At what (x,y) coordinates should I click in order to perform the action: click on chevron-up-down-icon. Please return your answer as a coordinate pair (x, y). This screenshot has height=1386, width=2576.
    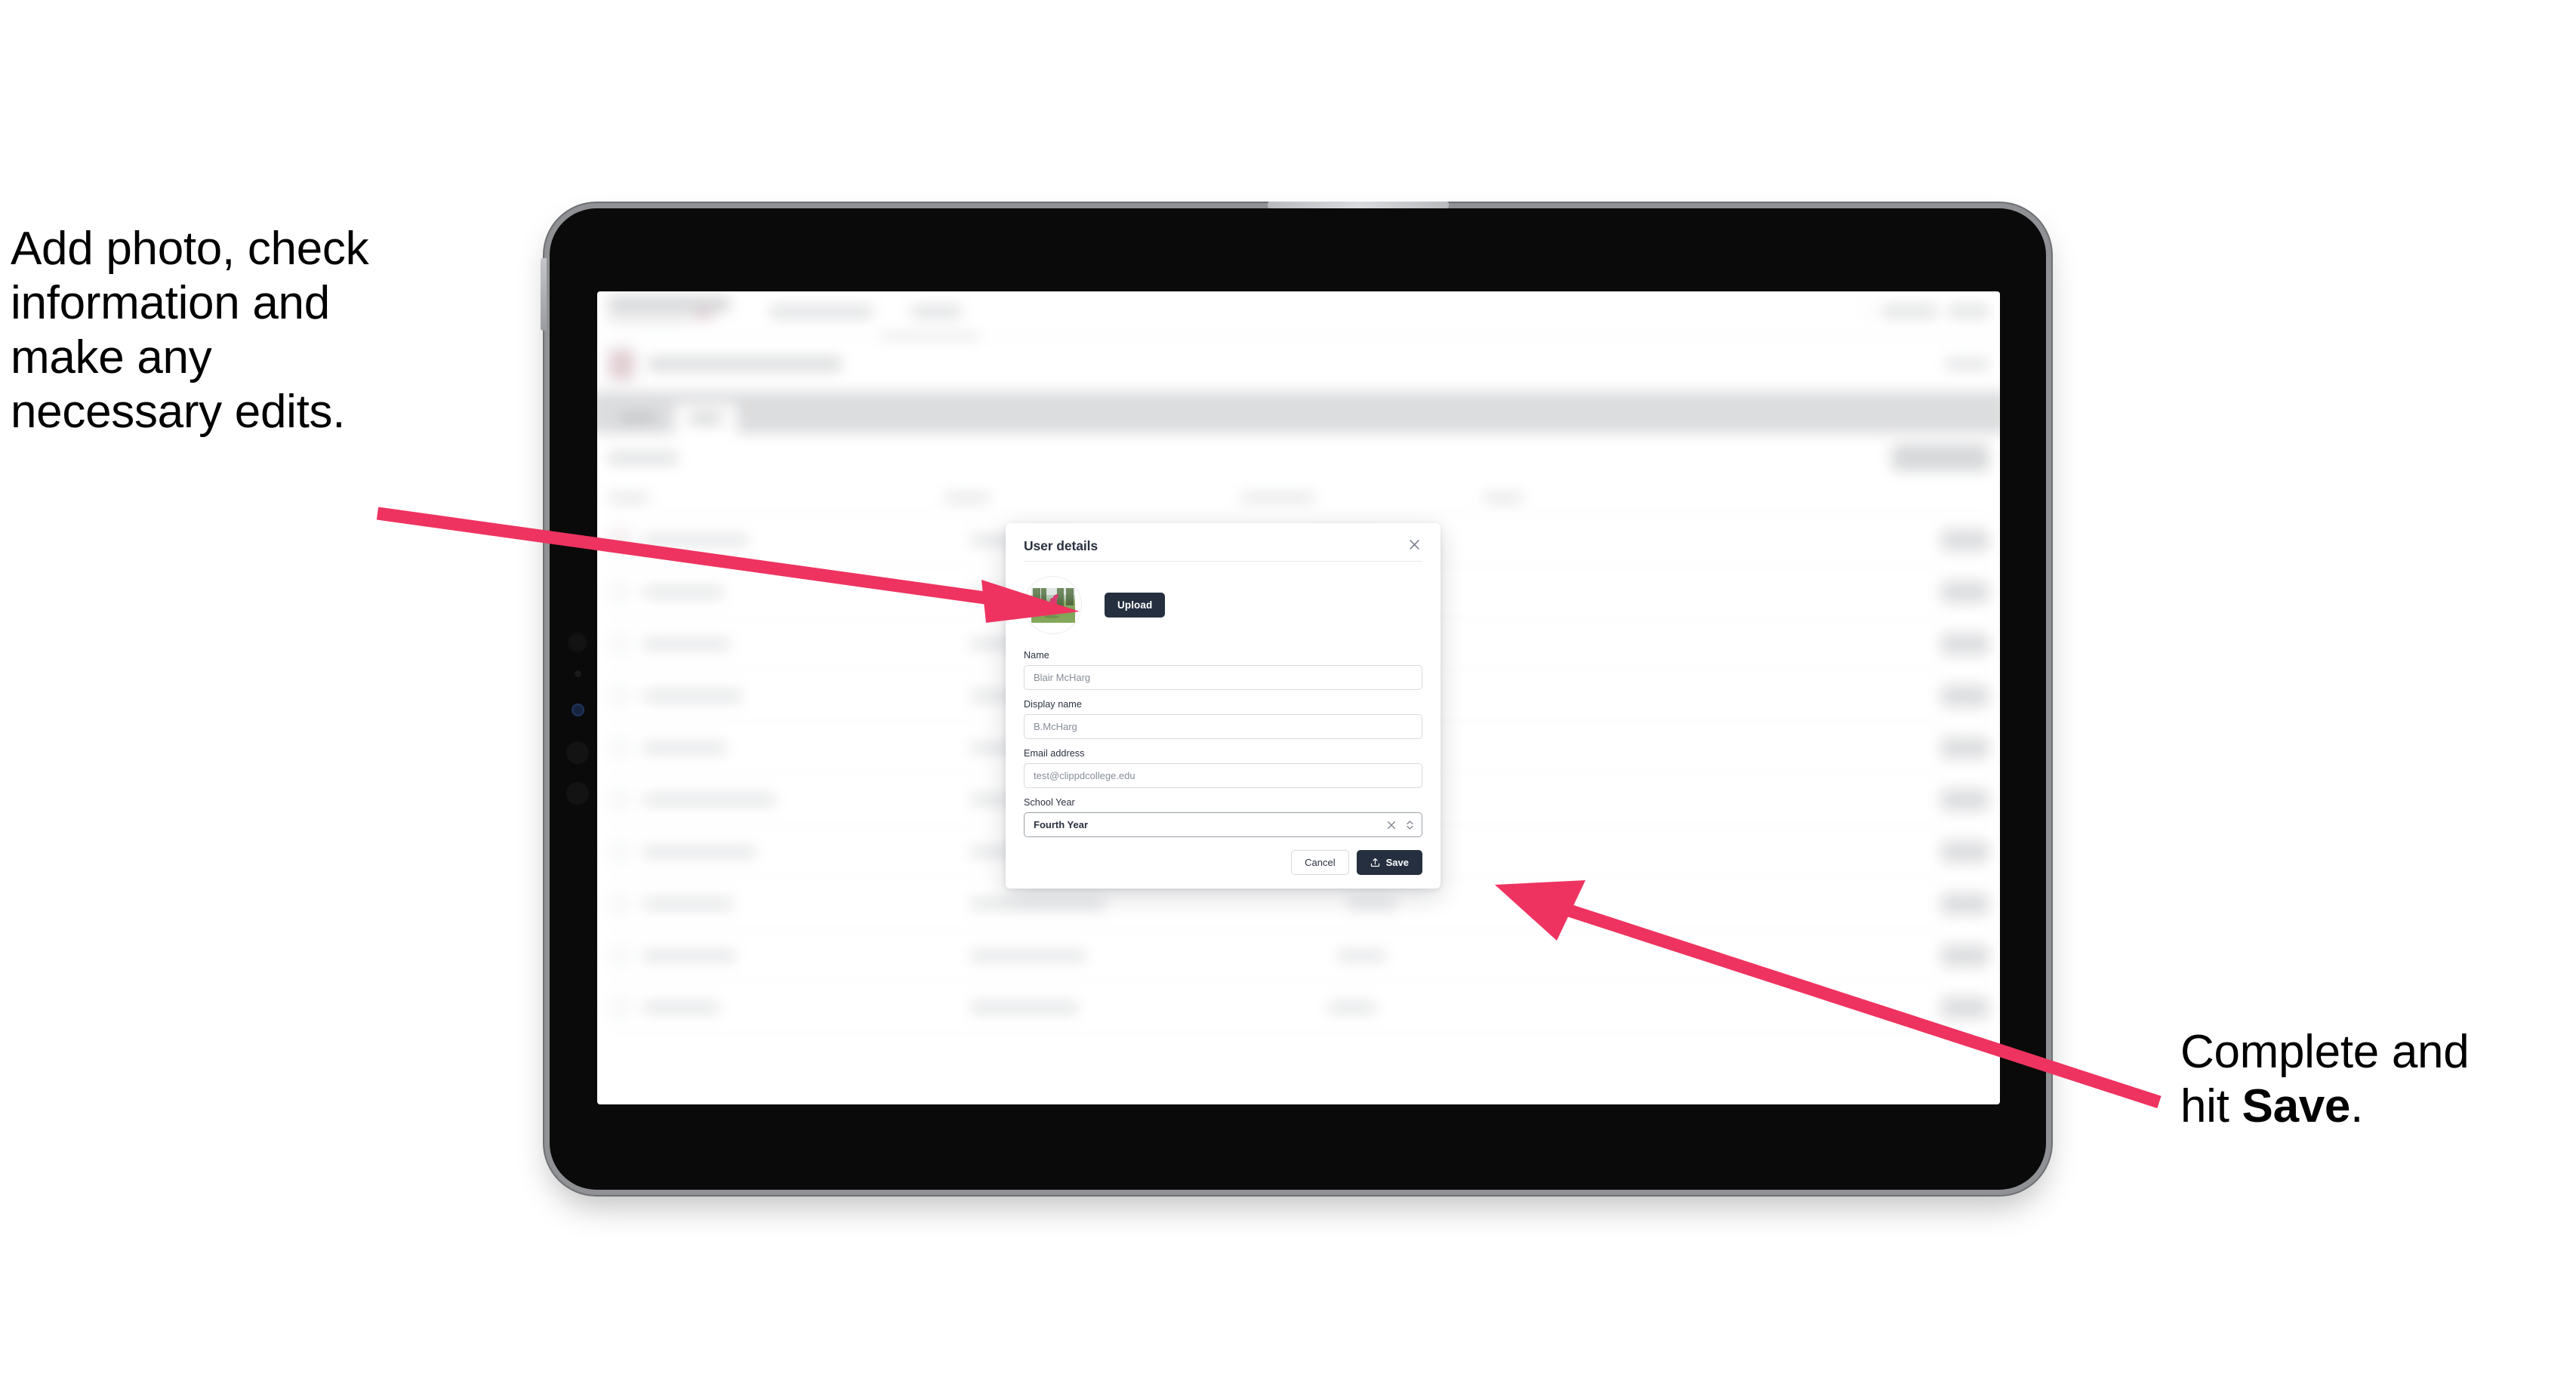
    Looking at the image, I should click on (1410, 825).